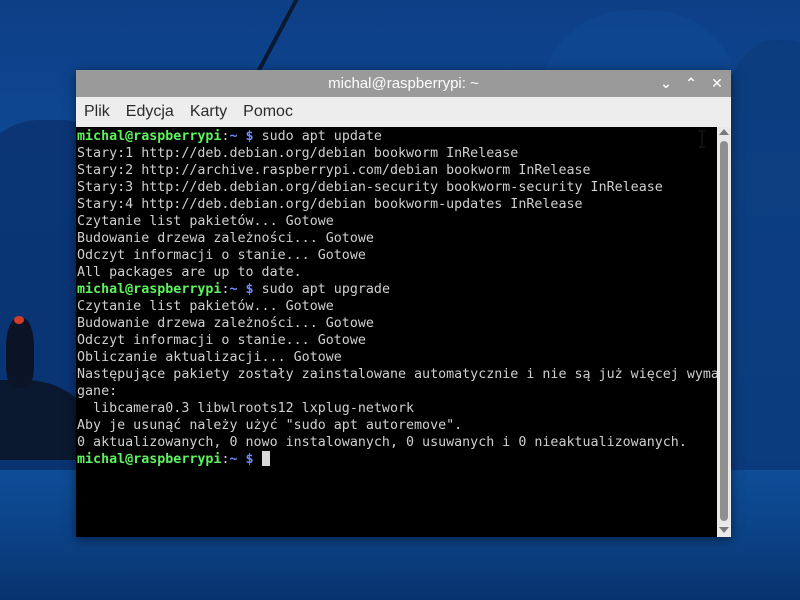 The width and height of the screenshot is (800, 600). I want to click on prompt-line: michal@raspberrypi:~ $, so click(397, 459).